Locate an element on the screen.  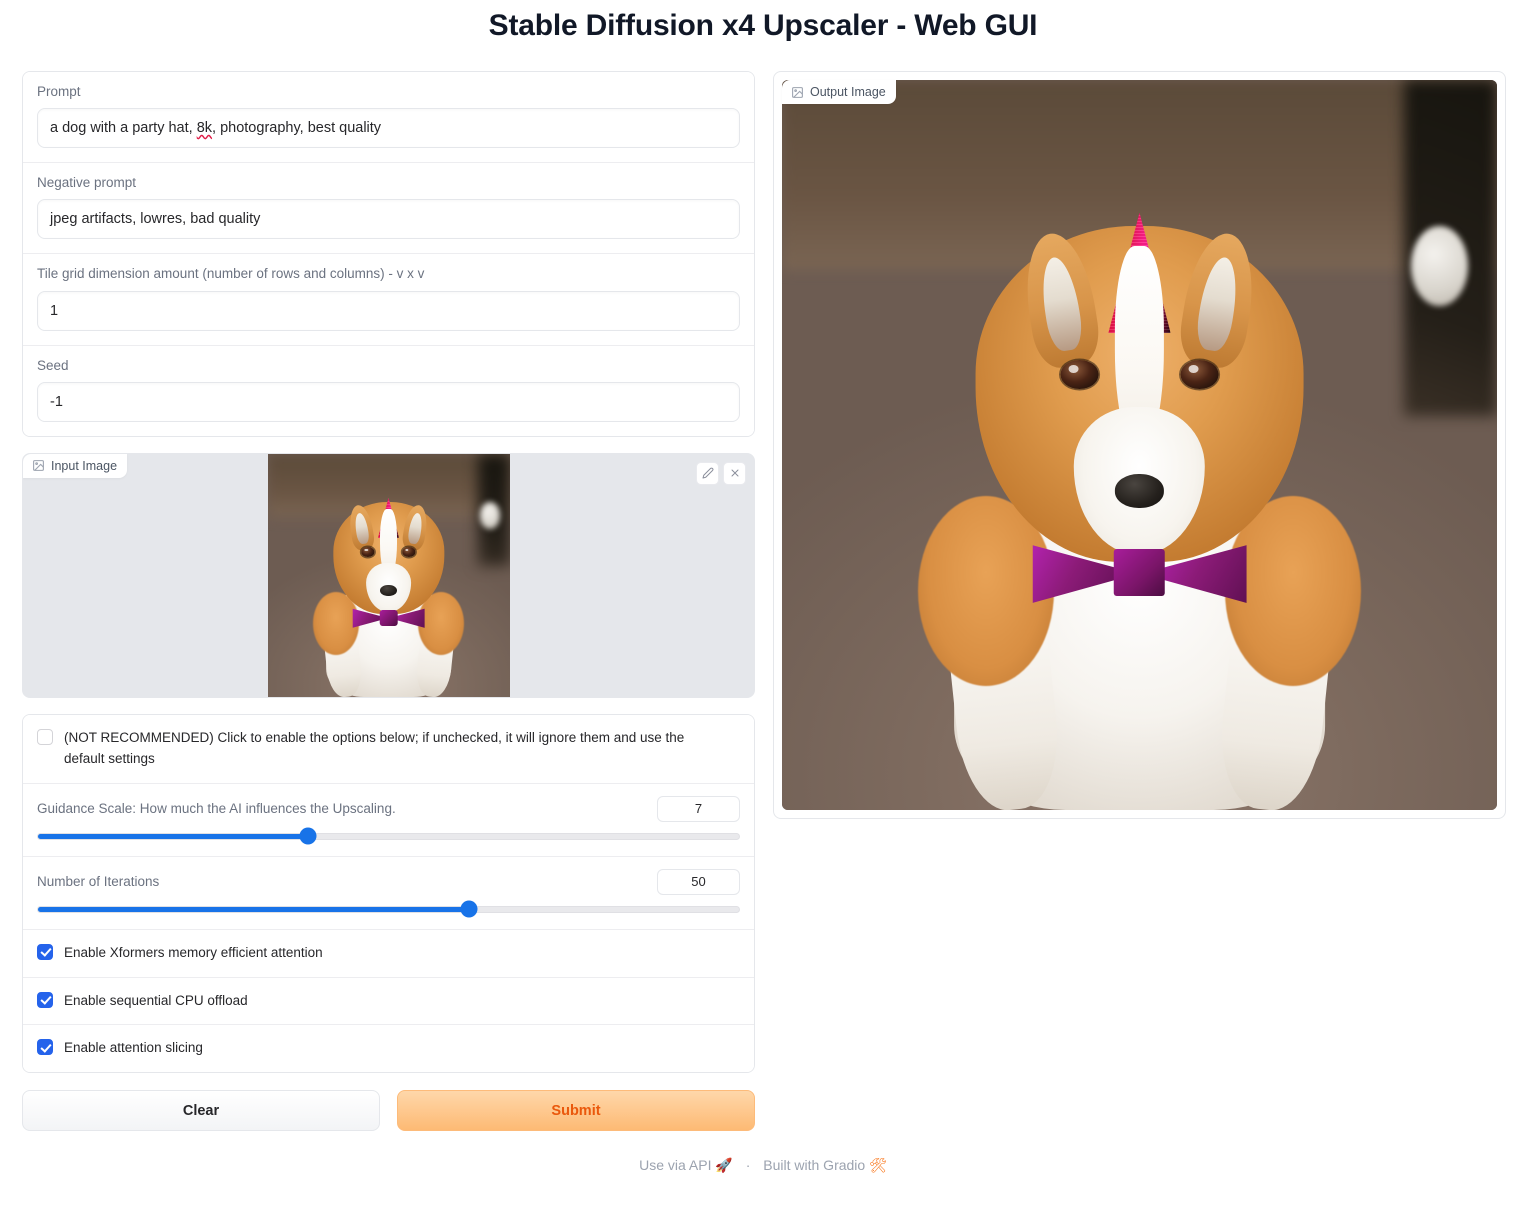
seed-block: Seed -1 is located at coordinates (388, 390).